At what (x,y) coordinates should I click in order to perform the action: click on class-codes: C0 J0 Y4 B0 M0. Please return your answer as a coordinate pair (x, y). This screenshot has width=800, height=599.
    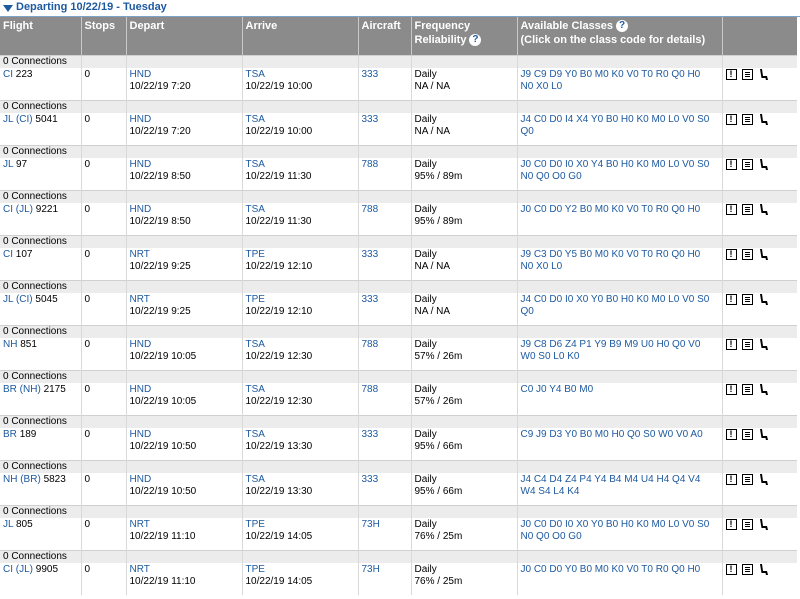
    Looking at the image, I should click on (557, 389).